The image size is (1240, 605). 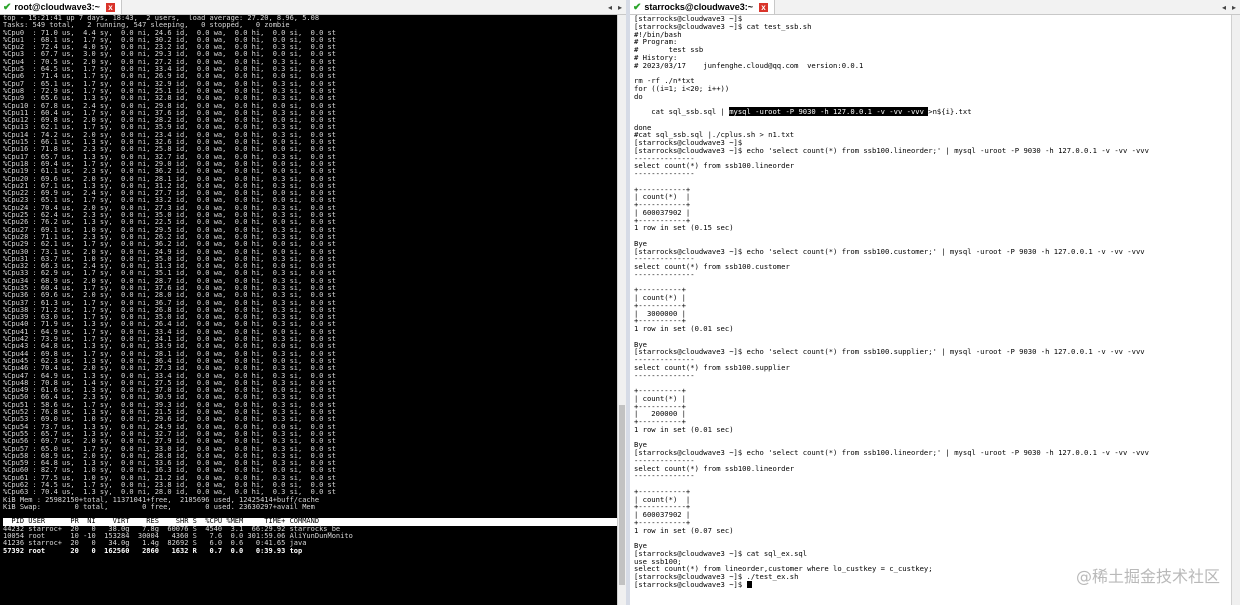 I want to click on tab-title: starrocks@cloudwave3:~, so click(x=698, y=7).